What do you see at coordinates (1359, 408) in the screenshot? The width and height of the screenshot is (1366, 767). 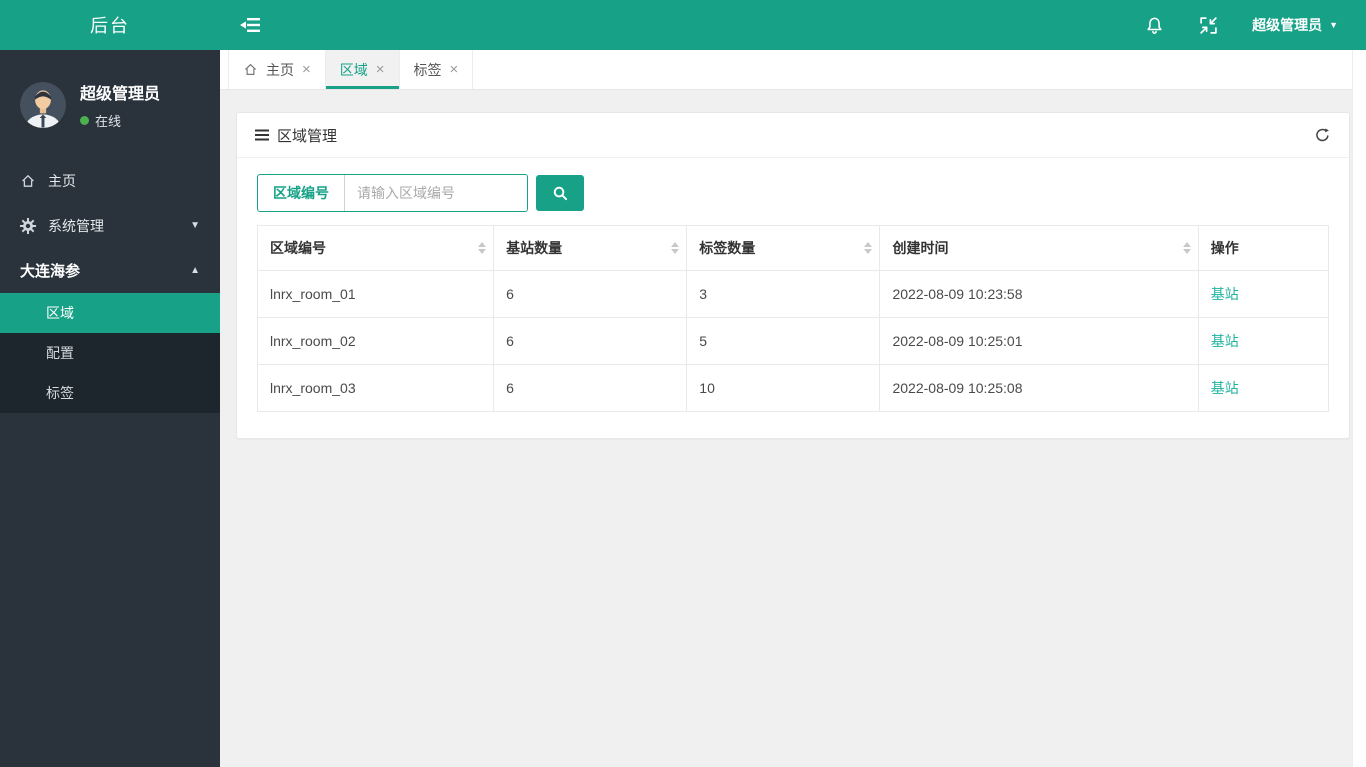 I see `scrollbar-track` at bounding box center [1359, 408].